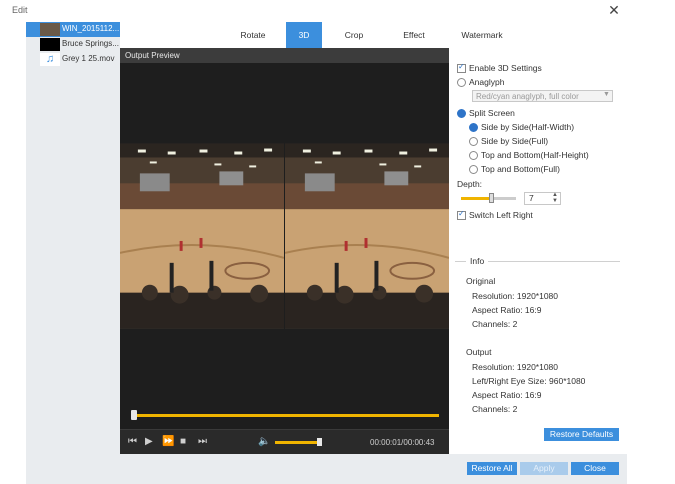 This screenshot has width=675, height=484. I want to click on enable-3d-checkbox, so click(461, 67).